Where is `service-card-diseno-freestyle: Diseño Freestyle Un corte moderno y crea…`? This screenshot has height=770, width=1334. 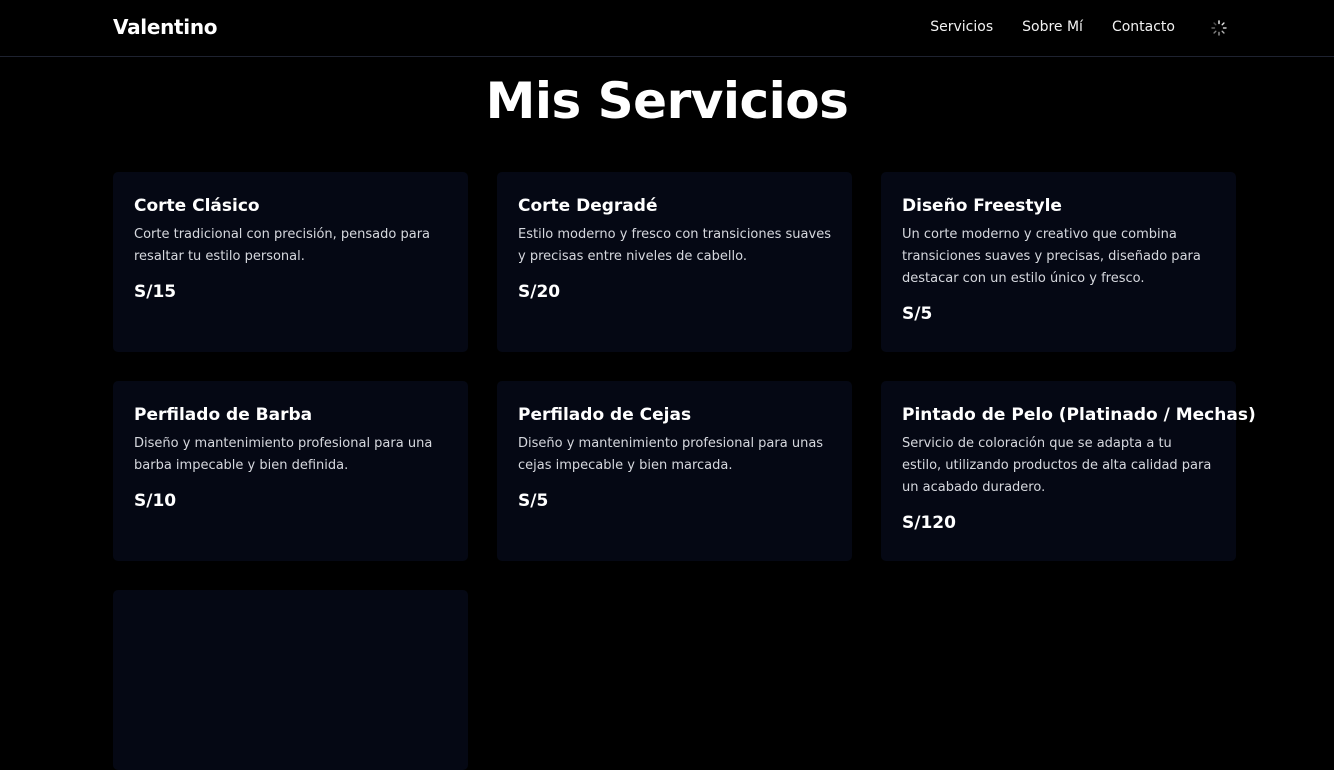
service-card-diseno-freestyle: Diseño Freestyle Un corte moderno y crea… is located at coordinates (1058, 262).